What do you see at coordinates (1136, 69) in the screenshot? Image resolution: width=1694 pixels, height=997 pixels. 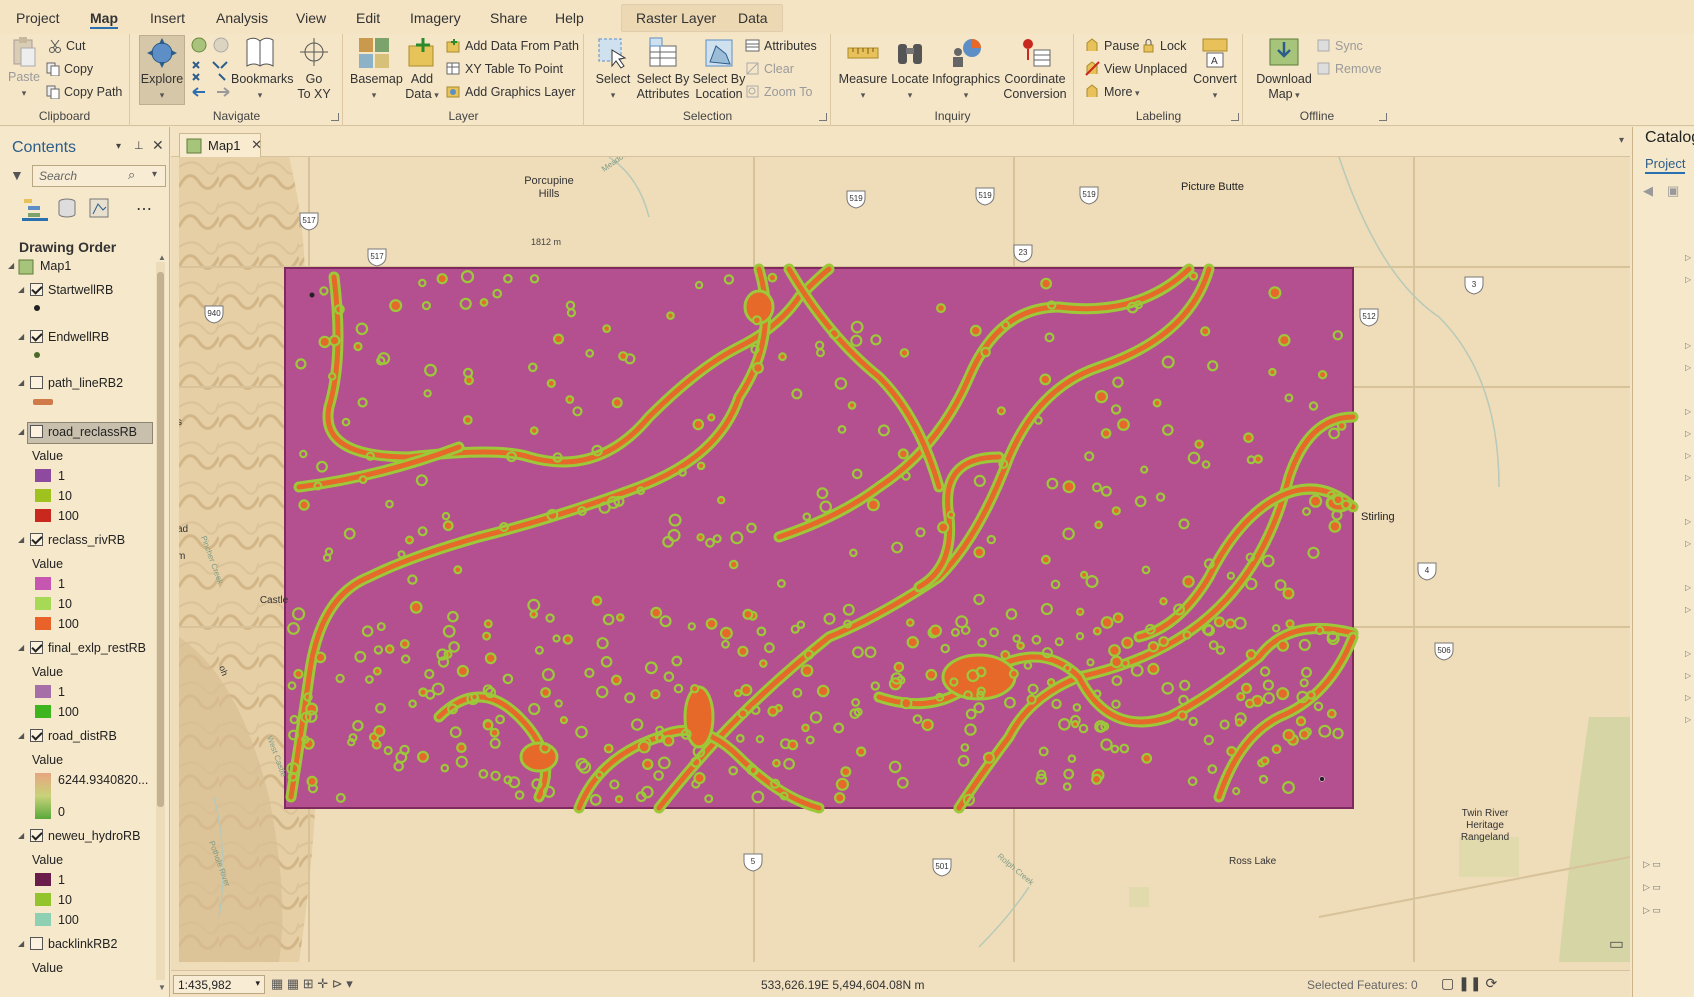 I see `view-unplaced-button: View Unplaced` at bounding box center [1136, 69].